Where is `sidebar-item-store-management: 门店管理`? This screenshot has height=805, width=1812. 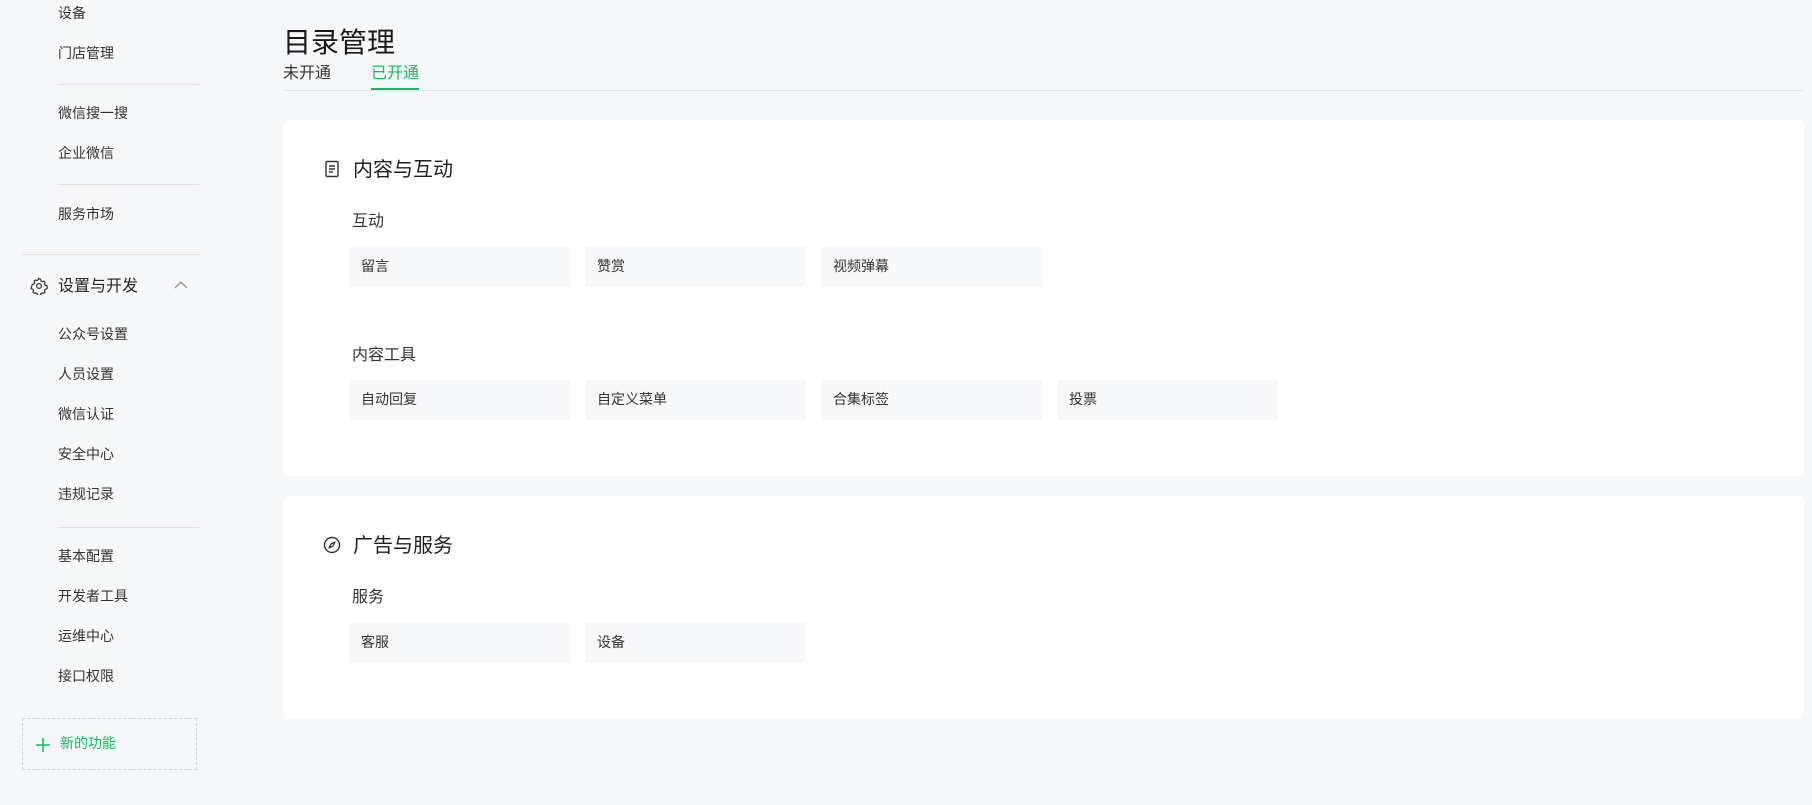
sidebar-item-store-management: 门店管理 is located at coordinates (86, 54).